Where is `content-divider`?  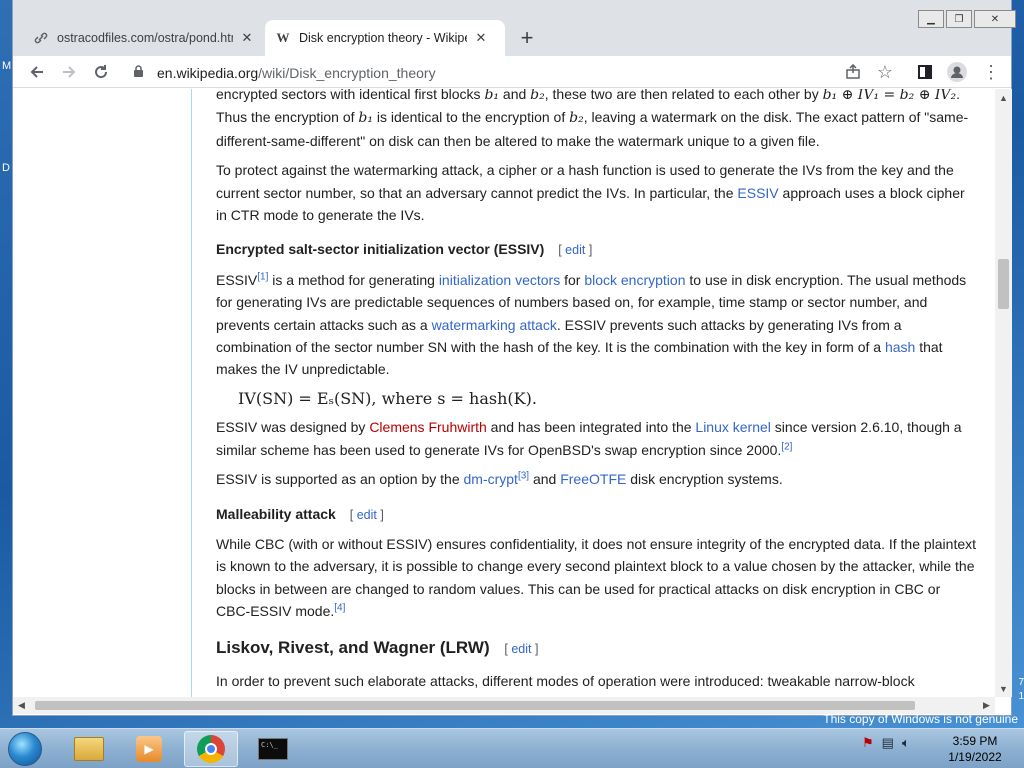
content-divider is located at coordinates (191, 393).